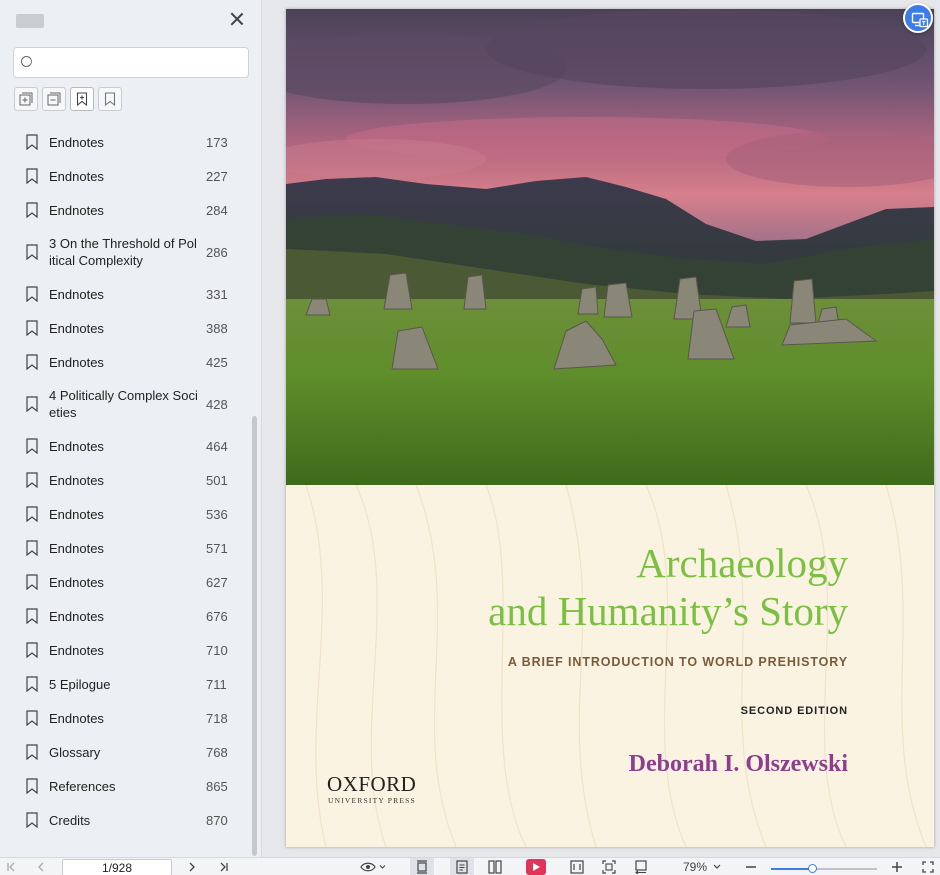 This screenshot has height=875, width=940. I want to click on floating-tool-button, so click(918, 18).